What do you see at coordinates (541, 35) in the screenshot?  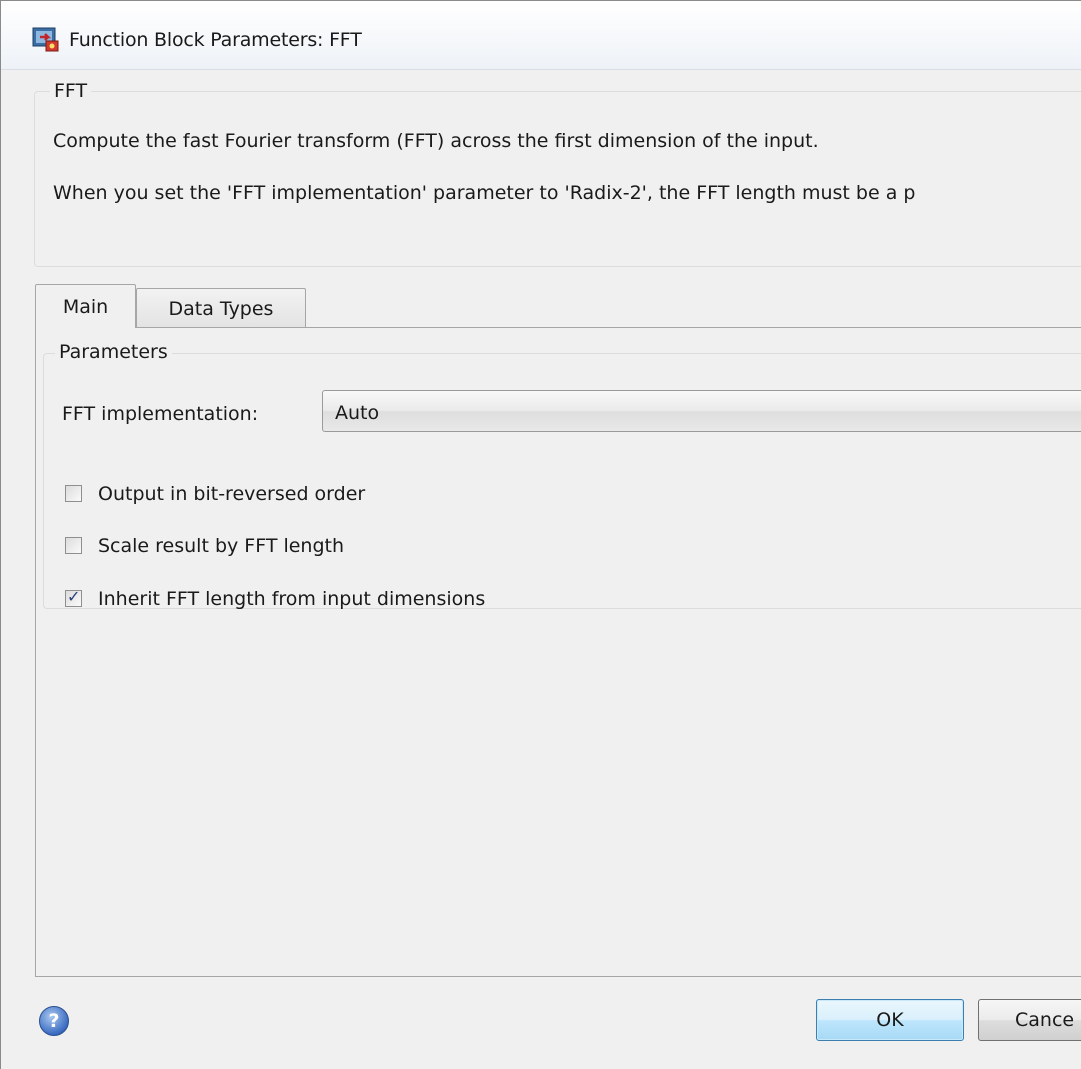 I see `title-bar: Function Block Parameters: FFT` at bounding box center [541, 35].